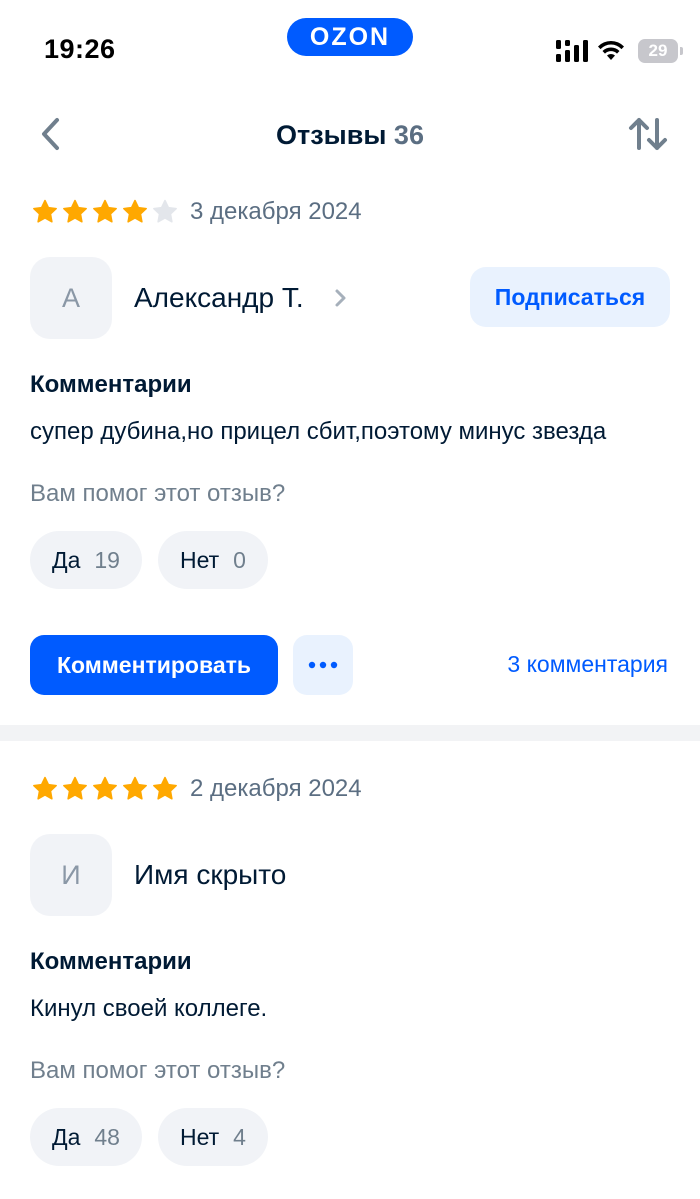 Image resolution: width=700 pixels, height=1199 pixels. Describe the element at coordinates (611, 50) in the screenshot. I see `wifi-icon` at that location.